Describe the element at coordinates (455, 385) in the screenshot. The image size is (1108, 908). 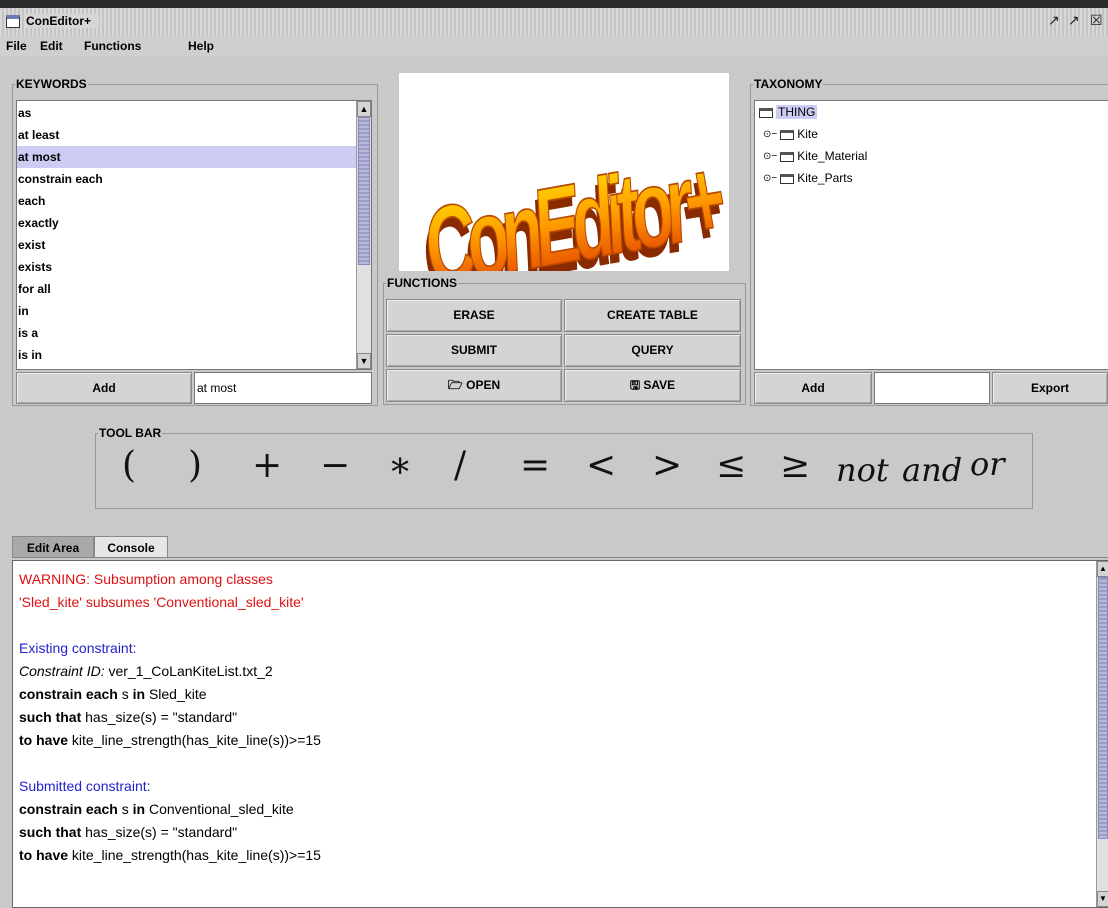
I see `folder-open-icon: 🗁` at that location.